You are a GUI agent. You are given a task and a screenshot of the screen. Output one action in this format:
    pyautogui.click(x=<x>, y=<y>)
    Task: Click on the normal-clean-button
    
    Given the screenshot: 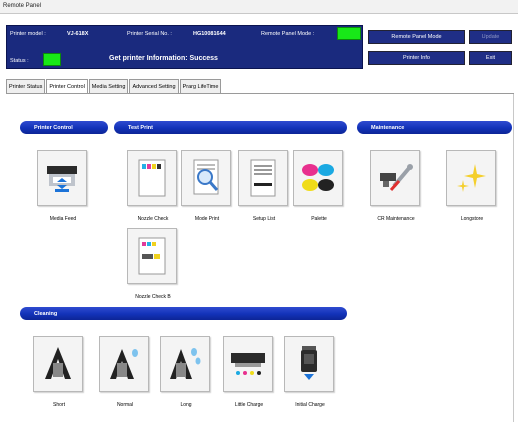 What is the action you would take?
    pyautogui.click(x=124, y=364)
    